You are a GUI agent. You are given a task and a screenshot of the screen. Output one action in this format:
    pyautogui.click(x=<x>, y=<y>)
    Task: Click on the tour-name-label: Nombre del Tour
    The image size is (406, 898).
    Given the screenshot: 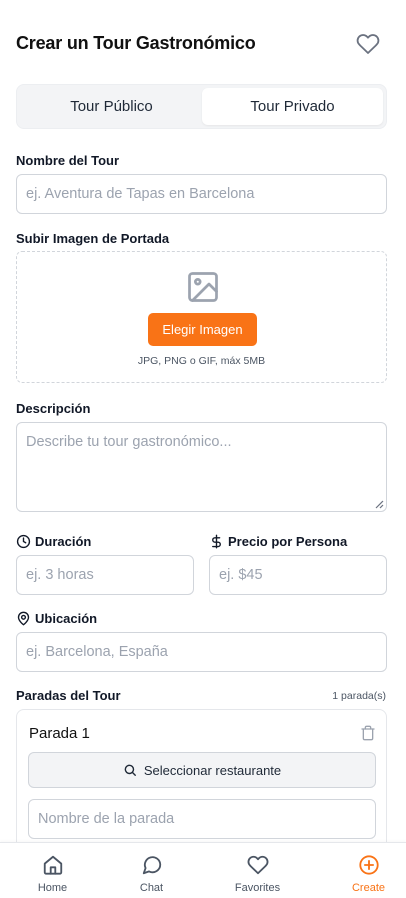 What is the action you would take?
    pyautogui.click(x=68, y=160)
    